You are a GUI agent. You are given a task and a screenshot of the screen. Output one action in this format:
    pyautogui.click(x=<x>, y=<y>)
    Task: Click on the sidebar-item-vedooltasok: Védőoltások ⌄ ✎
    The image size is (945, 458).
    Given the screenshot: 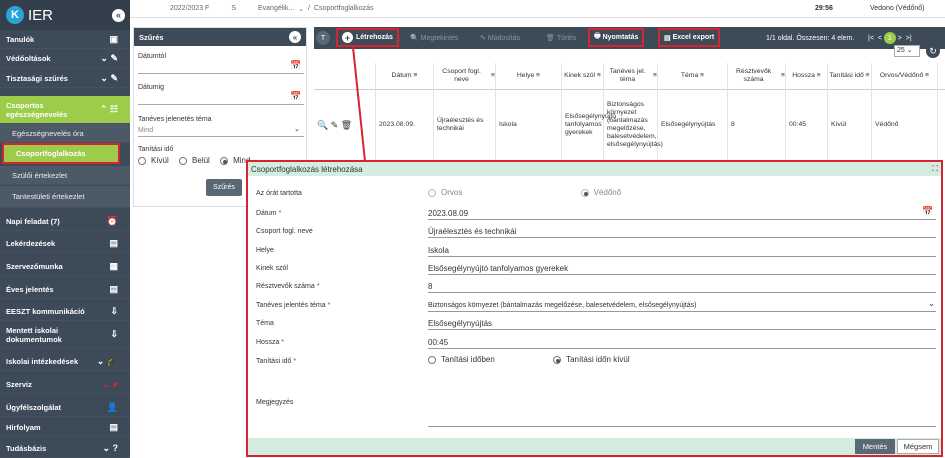 What is the action you would take?
    pyautogui.click(x=65, y=58)
    